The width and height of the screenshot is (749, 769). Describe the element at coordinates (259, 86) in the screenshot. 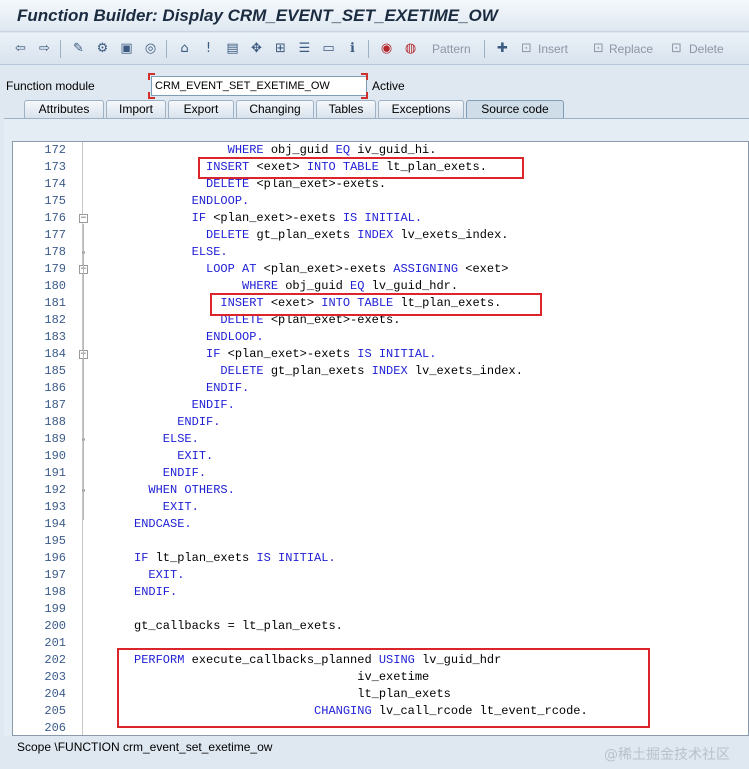

I see `function-module-field: CRM_EVENT_SET_EXETIME_OW` at that location.